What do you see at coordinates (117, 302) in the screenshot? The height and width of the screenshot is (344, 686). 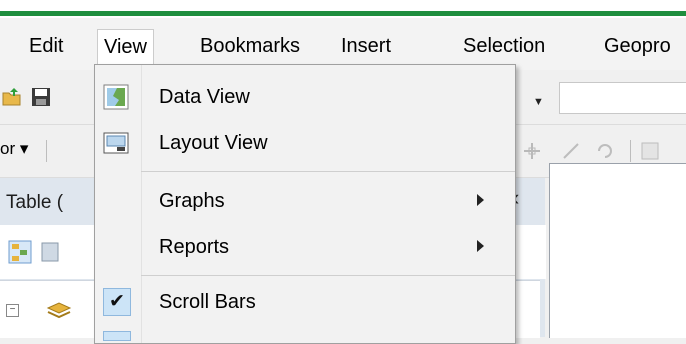 I see `checkmark-icon: ✔` at bounding box center [117, 302].